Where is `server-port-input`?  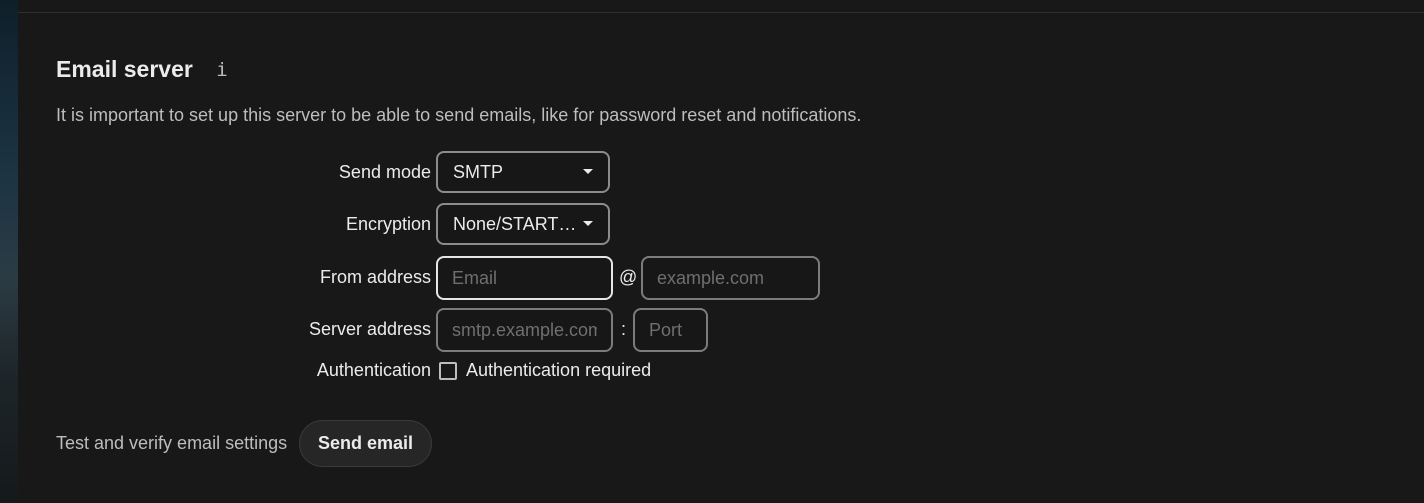 server-port-input is located at coordinates (670, 330).